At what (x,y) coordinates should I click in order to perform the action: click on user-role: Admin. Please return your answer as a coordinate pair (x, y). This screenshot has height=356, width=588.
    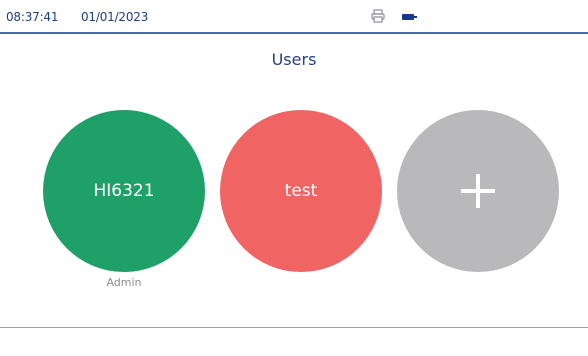
    Looking at the image, I should click on (124, 282).